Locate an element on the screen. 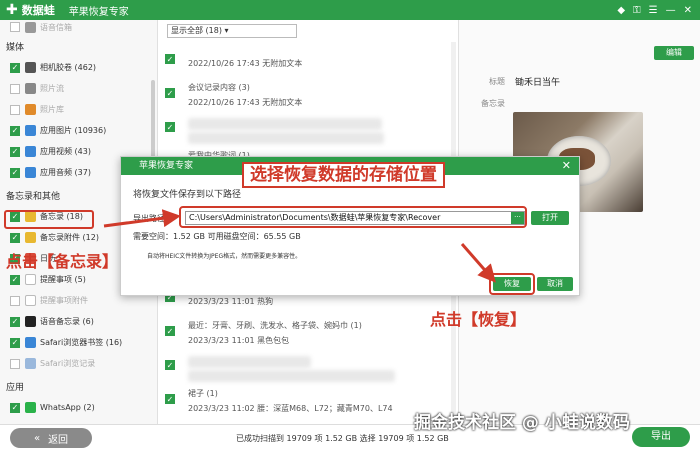 The image size is (700, 450). minimize-icon: — is located at coordinates (671, 10).